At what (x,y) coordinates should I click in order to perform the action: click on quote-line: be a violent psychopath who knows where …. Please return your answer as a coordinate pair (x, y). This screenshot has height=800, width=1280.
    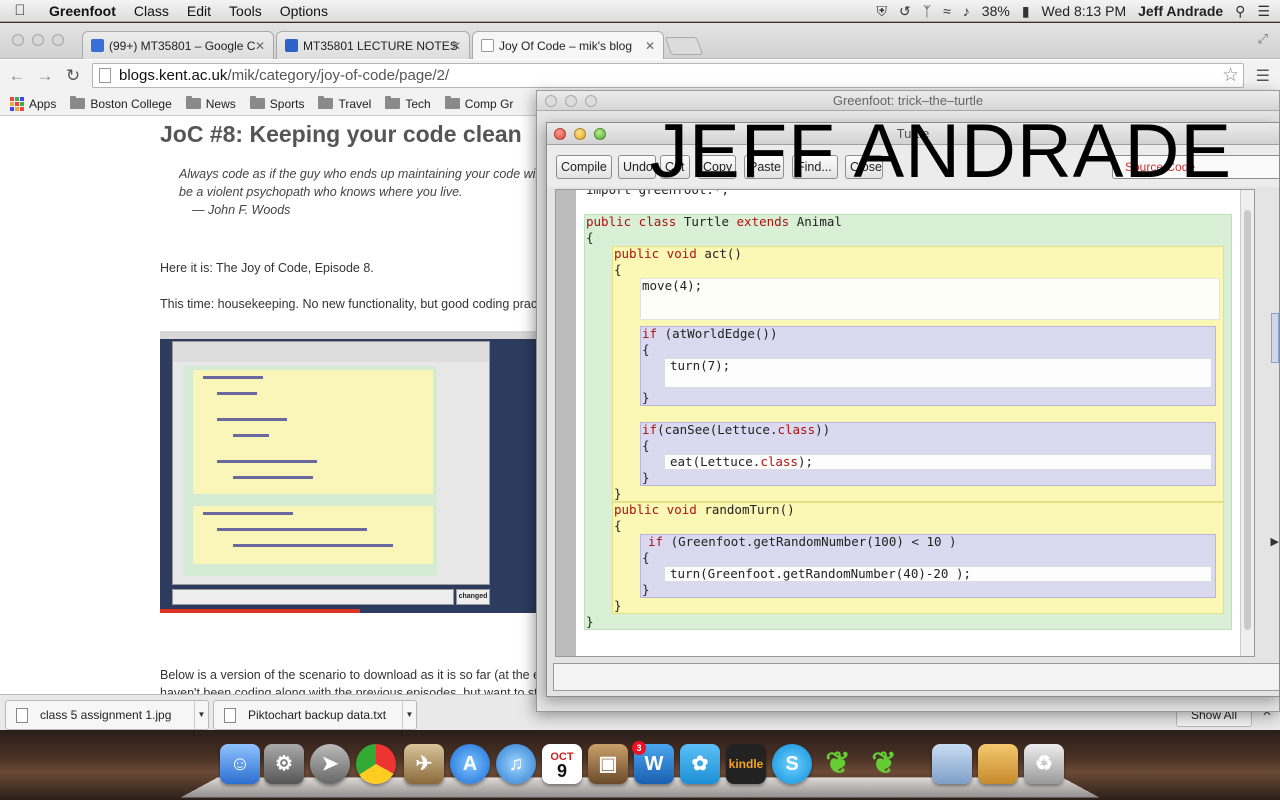
    Looking at the image, I should click on (321, 192).